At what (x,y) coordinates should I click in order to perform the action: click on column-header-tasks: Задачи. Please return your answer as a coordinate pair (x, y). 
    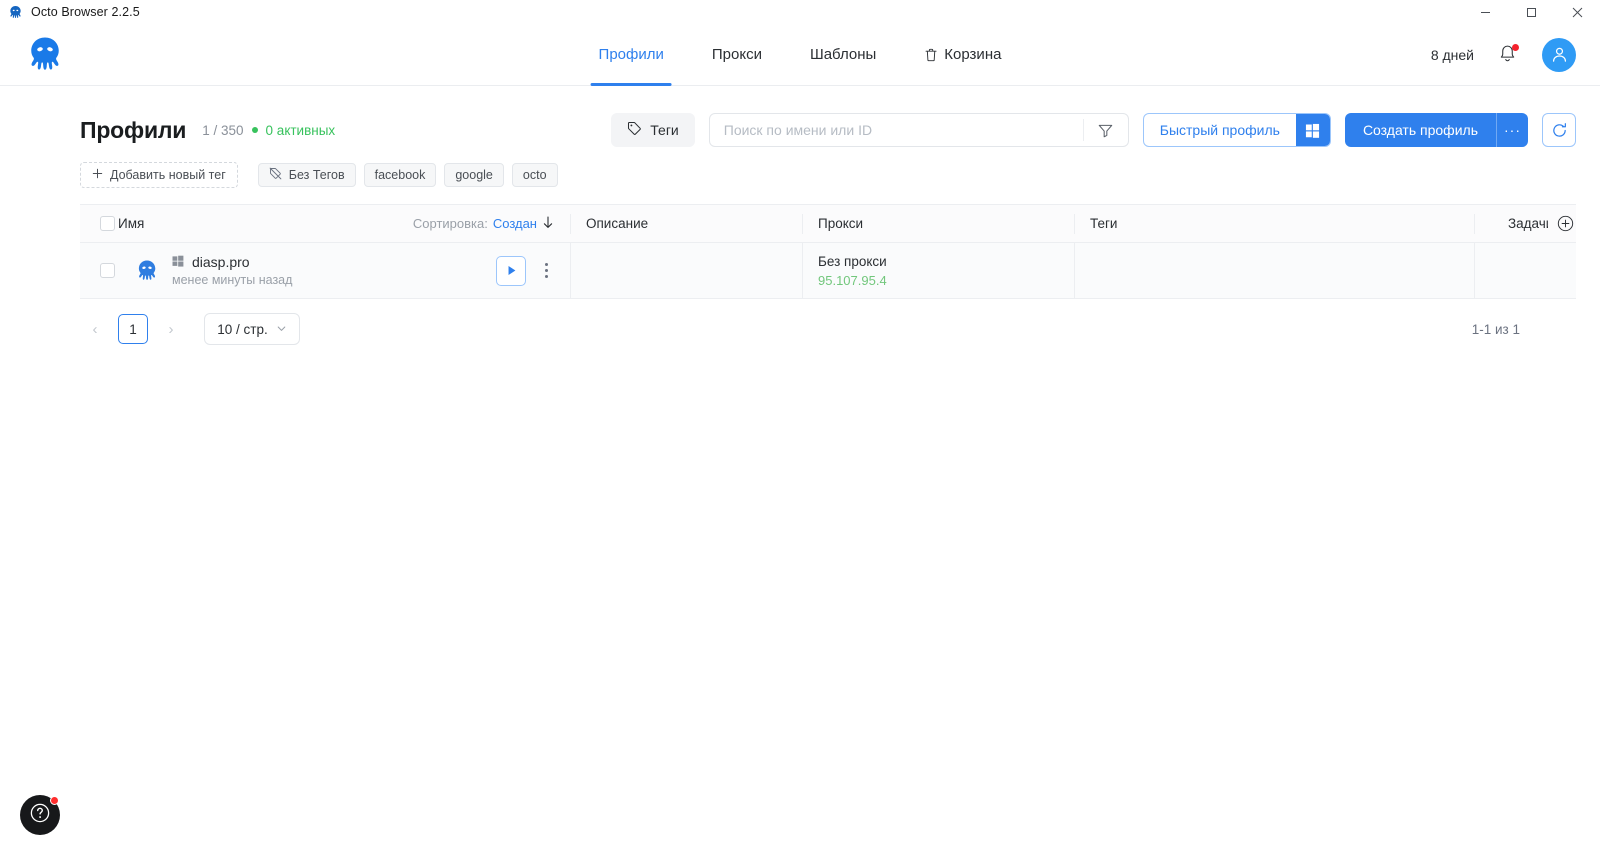
    Looking at the image, I should click on (1525, 224).